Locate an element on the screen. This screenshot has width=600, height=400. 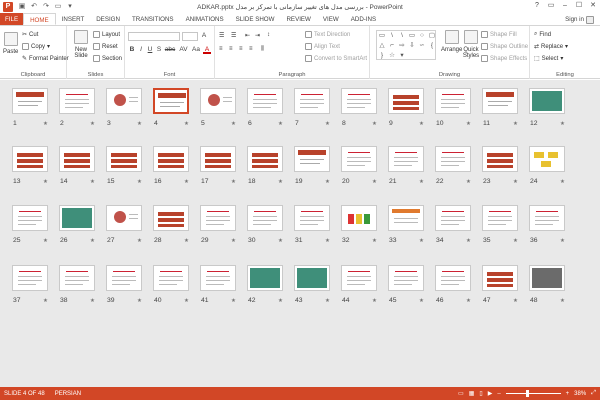
shapes-gallery: ▭ \ \ ▭ ○ ▢ △ ⌐ ⇨ ⇩ ∽ { } ☆ ▾ is located at coordinates (406, 45).